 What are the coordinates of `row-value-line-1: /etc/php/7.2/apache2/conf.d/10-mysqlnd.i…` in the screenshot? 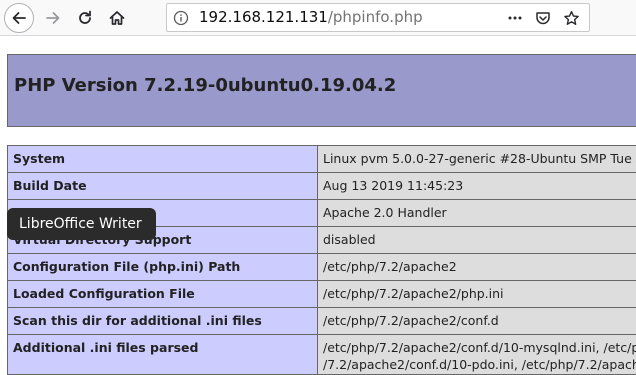 It's located at (479, 347).